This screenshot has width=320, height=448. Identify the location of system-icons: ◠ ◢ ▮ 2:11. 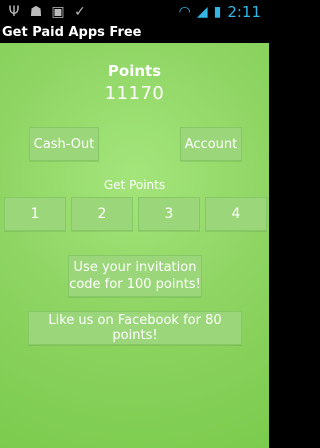
(220, 12).